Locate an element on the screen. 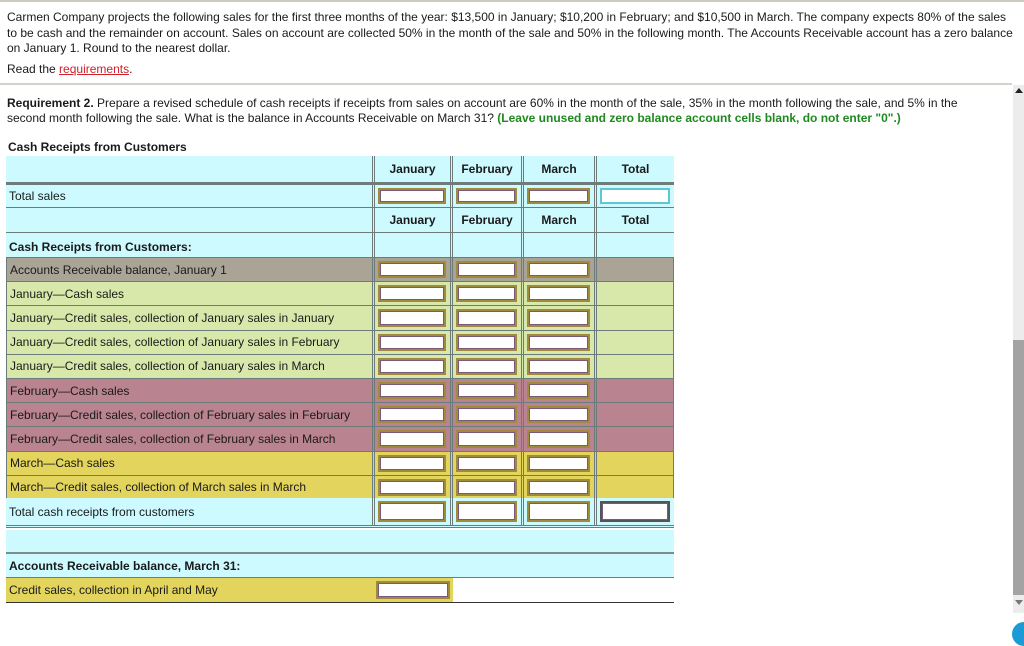 This screenshot has height=646, width=1024. col-header-january: January is located at coordinates (414, 169).